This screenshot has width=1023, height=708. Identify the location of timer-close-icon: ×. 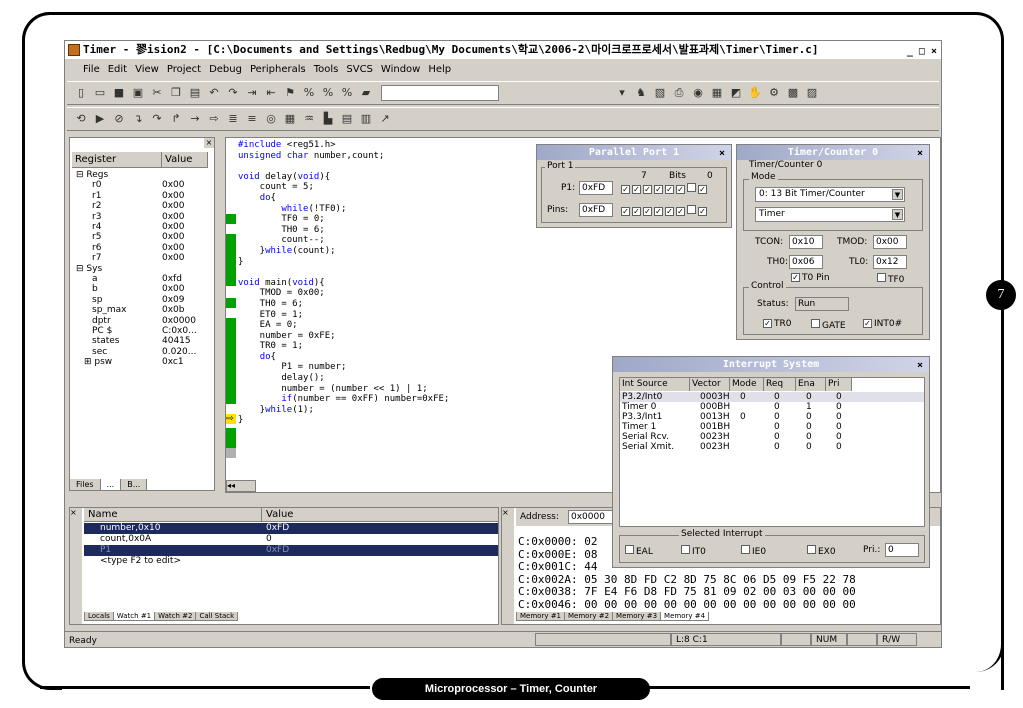
(920, 153).